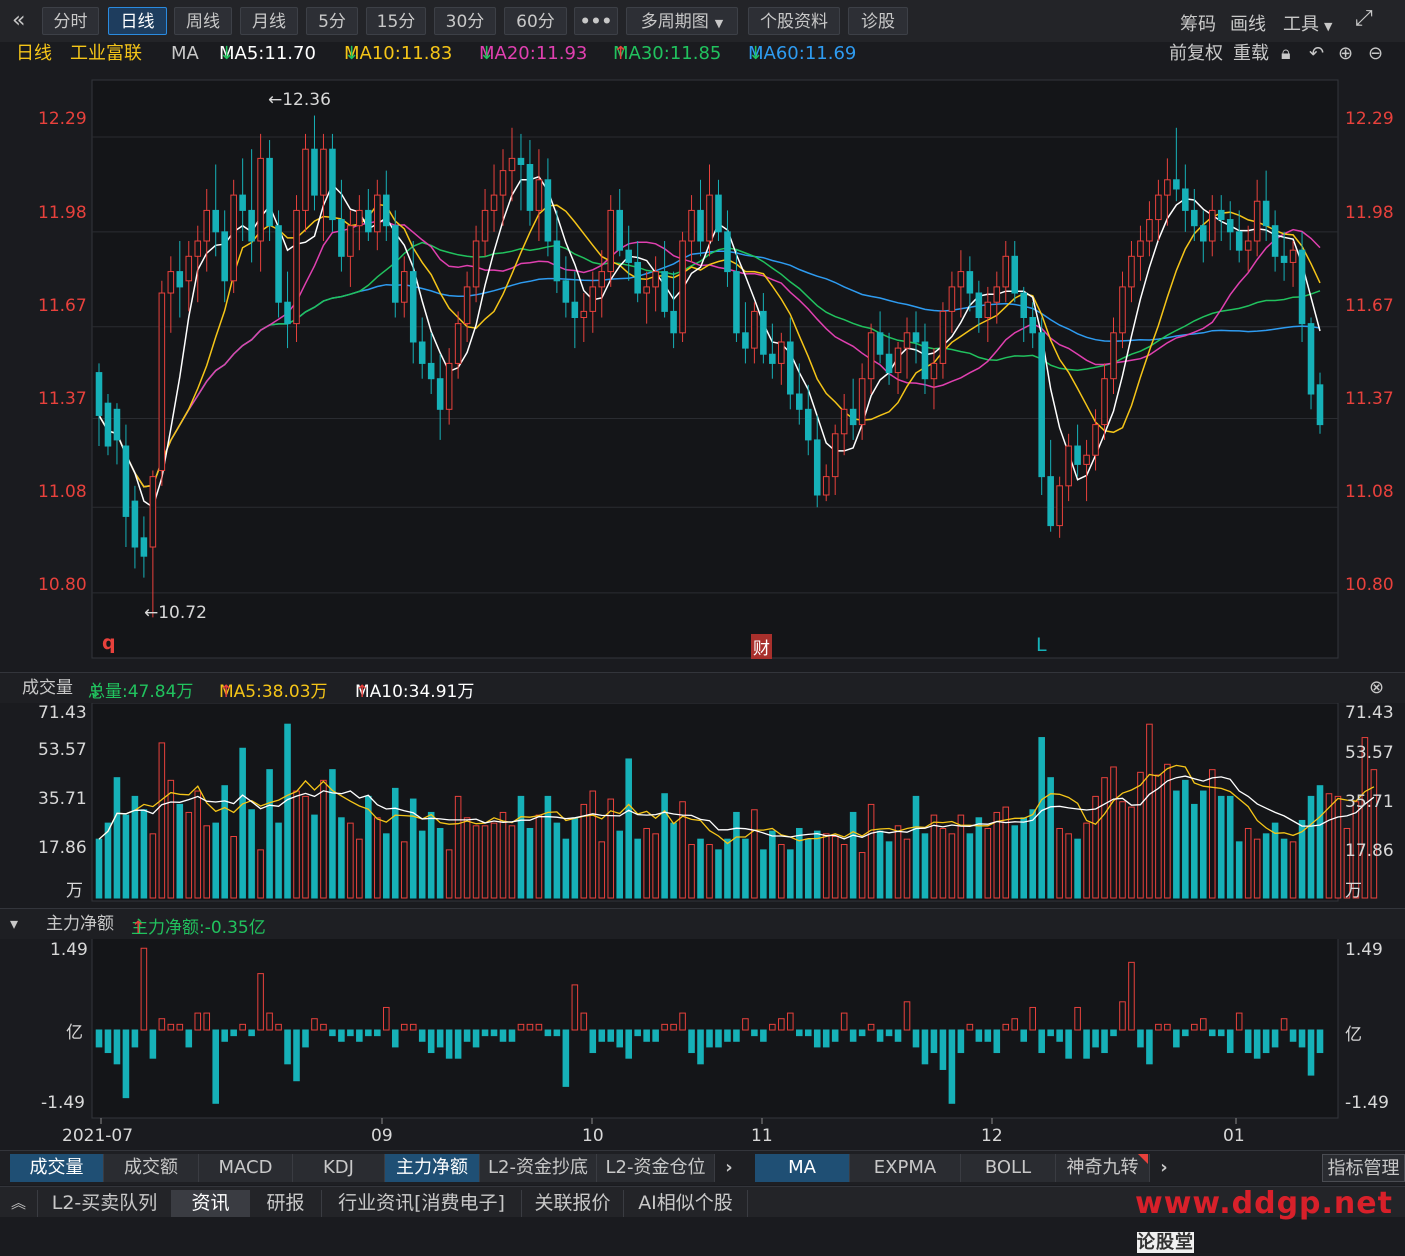 The height and width of the screenshot is (1256, 1405). I want to click on tab-industry-news: 行业资讯[消费电子], so click(422, 1203).